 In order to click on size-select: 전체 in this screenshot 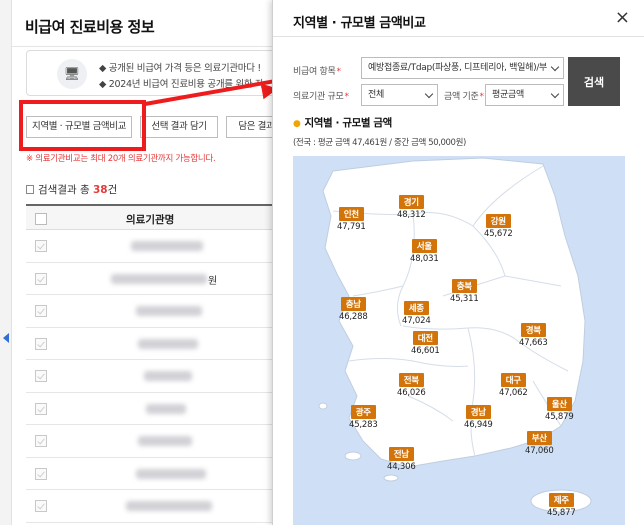, I will do `click(399, 95)`.